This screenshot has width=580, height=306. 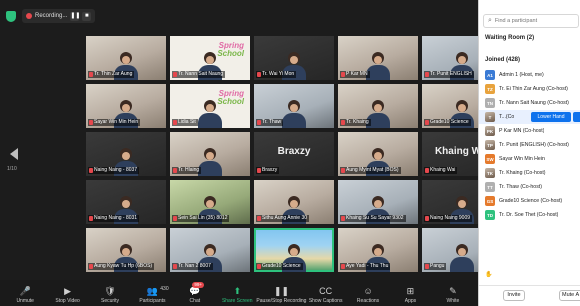 I want to click on joined-header: Joined (428), so click(x=502, y=60).